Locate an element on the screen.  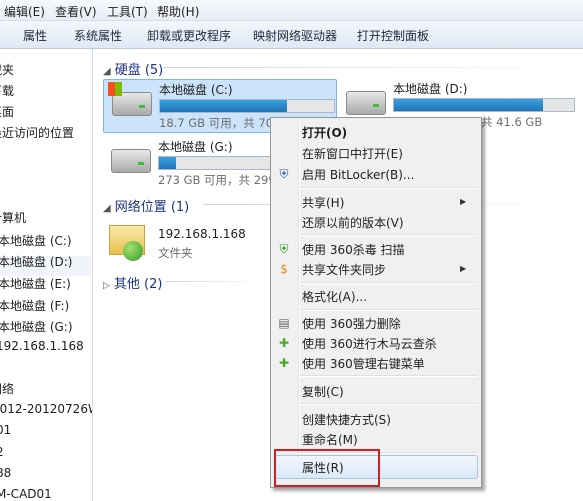
network-globe-icon is located at coordinates (133, 251).